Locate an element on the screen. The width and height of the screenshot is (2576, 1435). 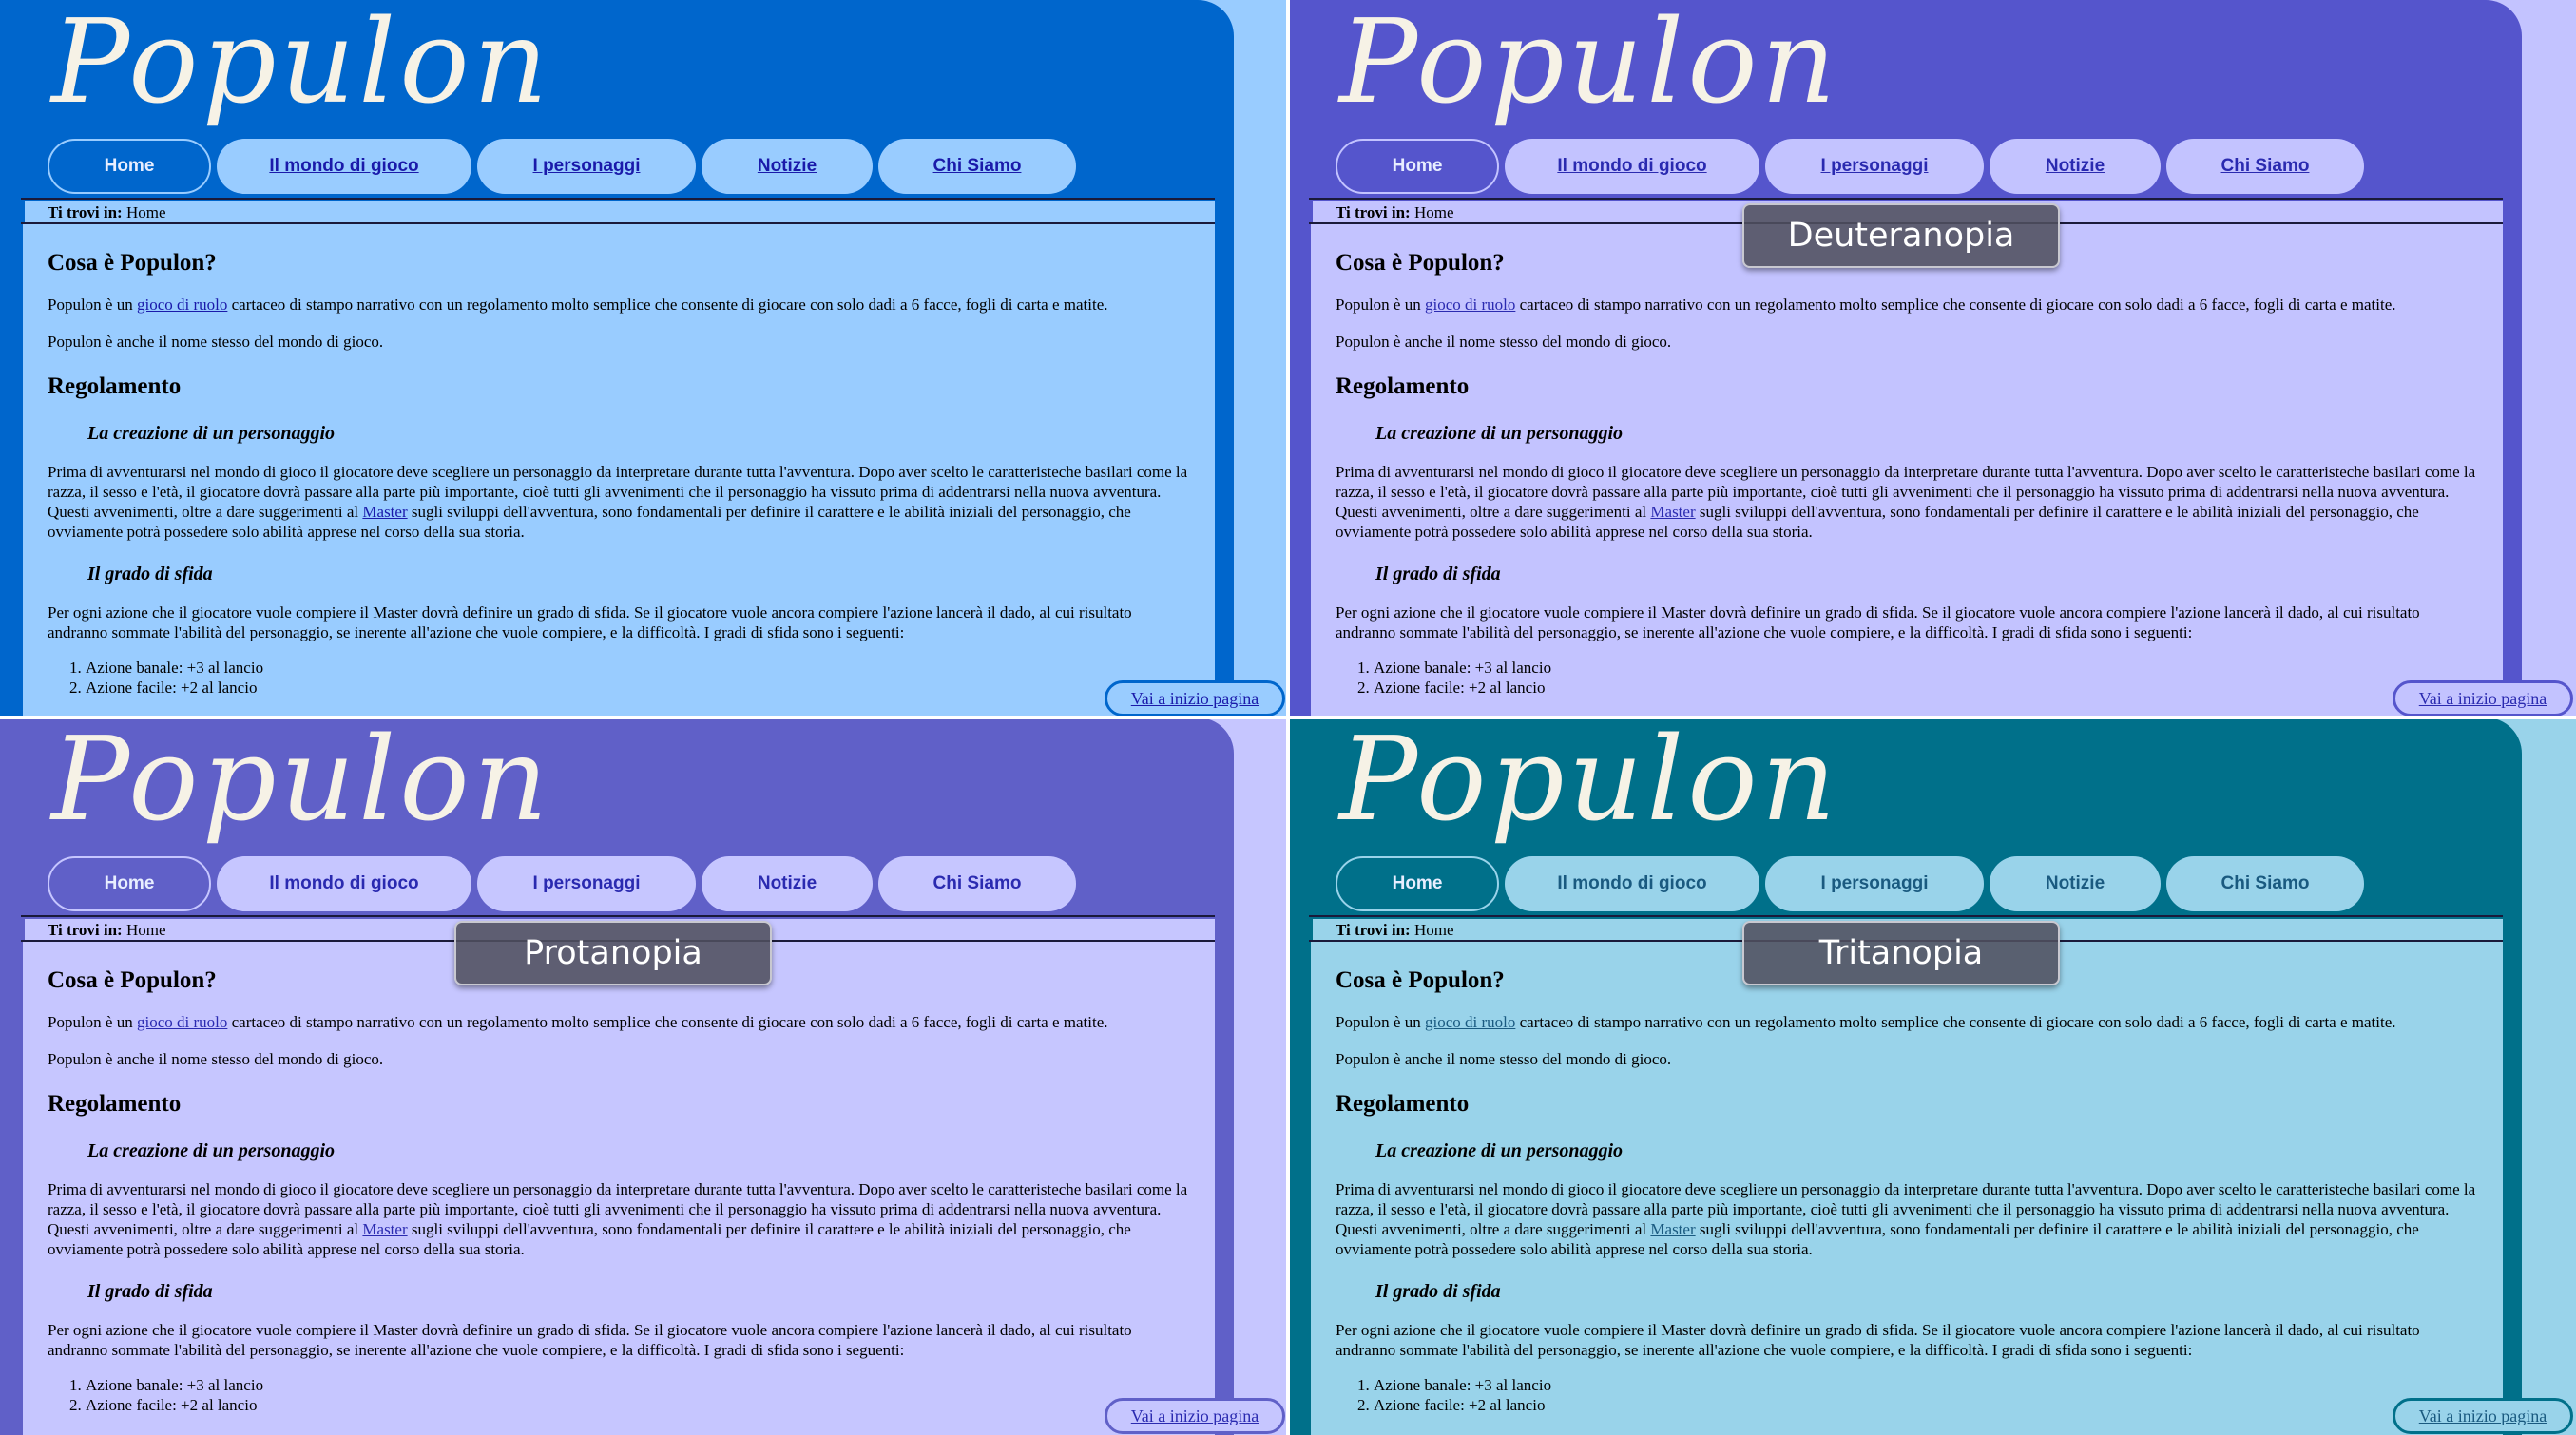
heading-creazione-personaggio: La creazione di un personaggio is located at coordinates (211, 1150).